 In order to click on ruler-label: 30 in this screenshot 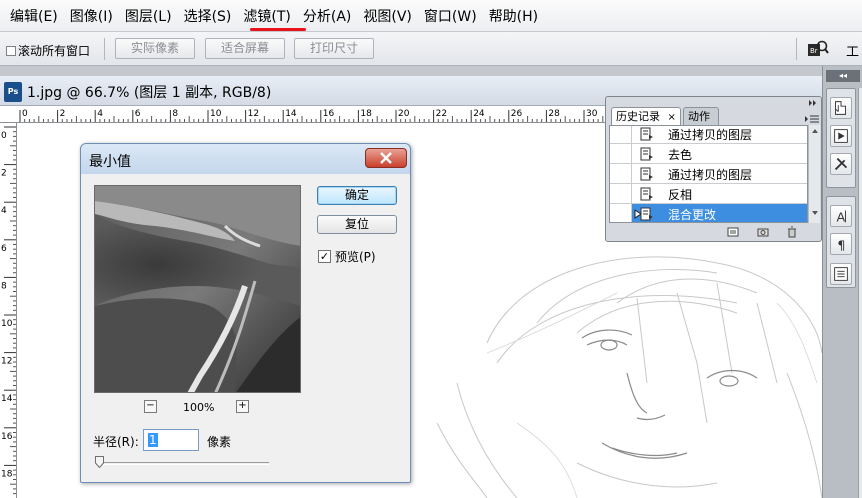, I will do `click(592, 114)`.